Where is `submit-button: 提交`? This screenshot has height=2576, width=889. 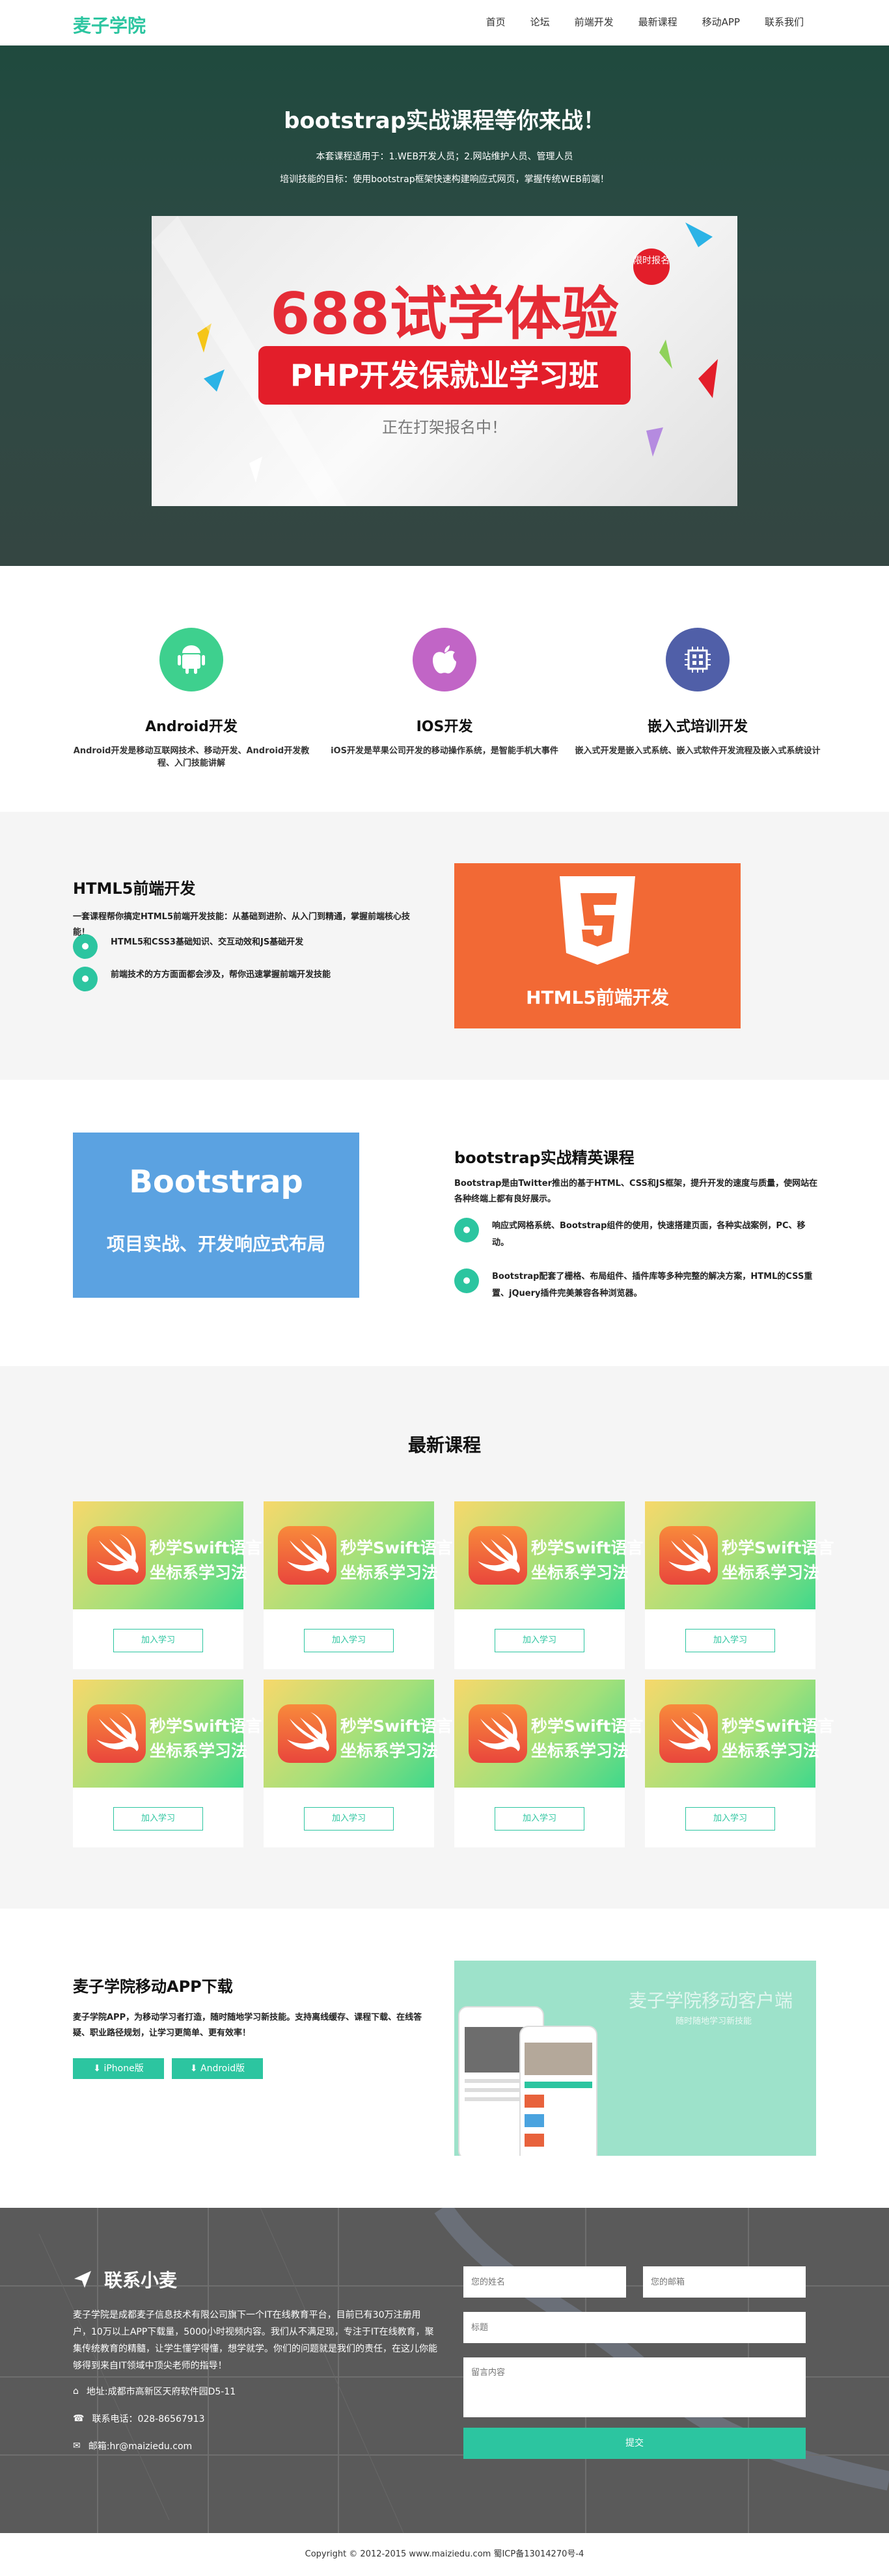 submit-button: 提交 is located at coordinates (634, 2443).